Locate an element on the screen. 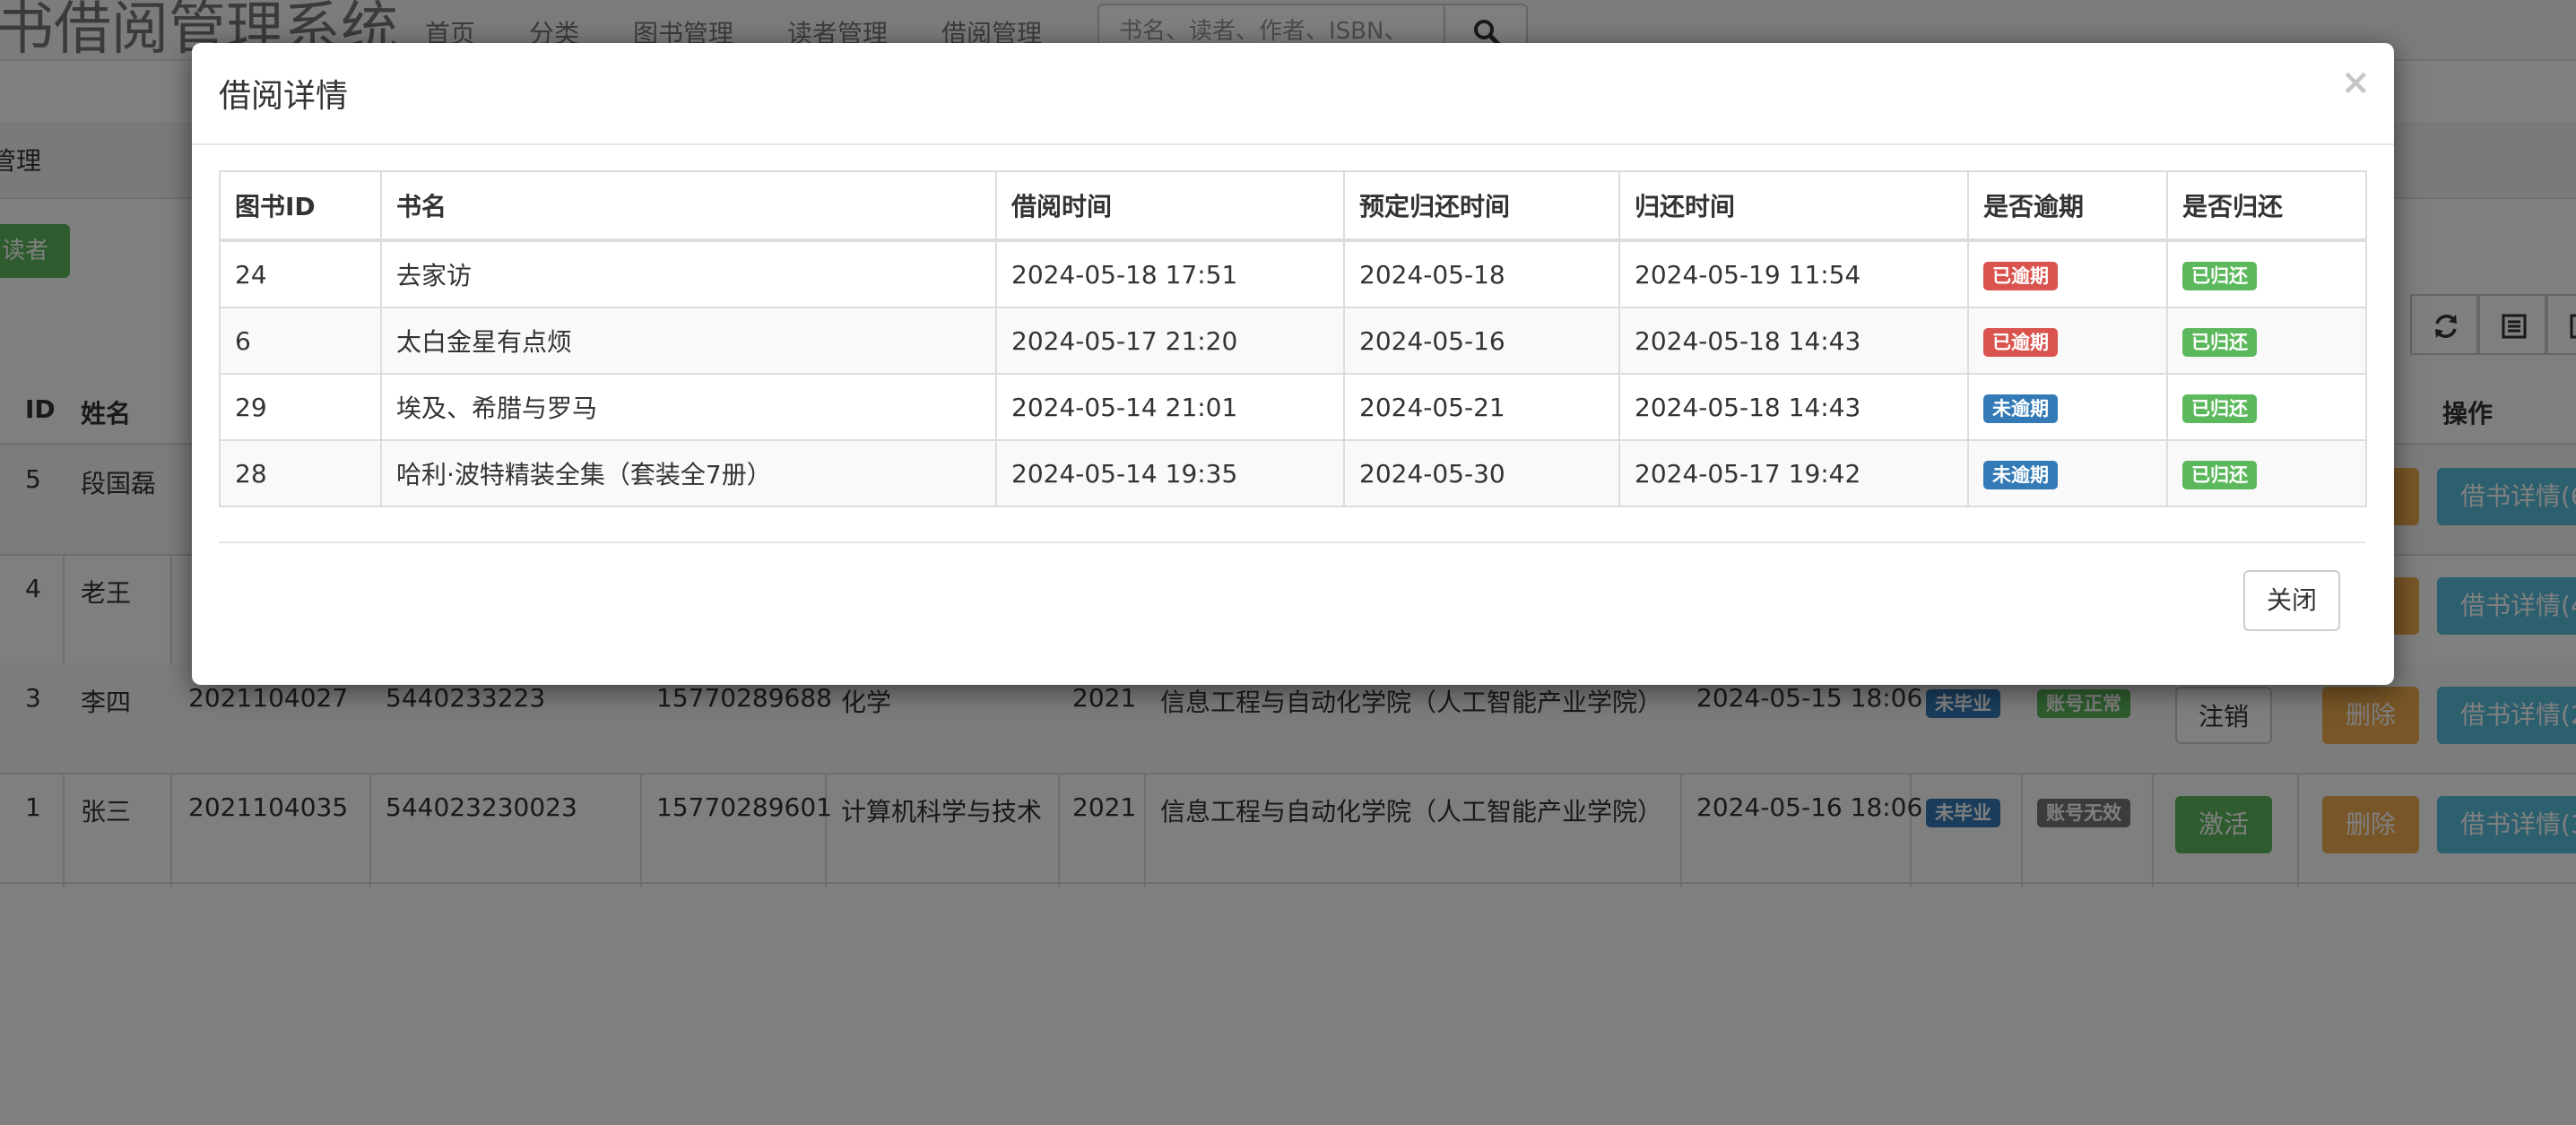  modal-title: 借阅详情 is located at coordinates (284, 96).